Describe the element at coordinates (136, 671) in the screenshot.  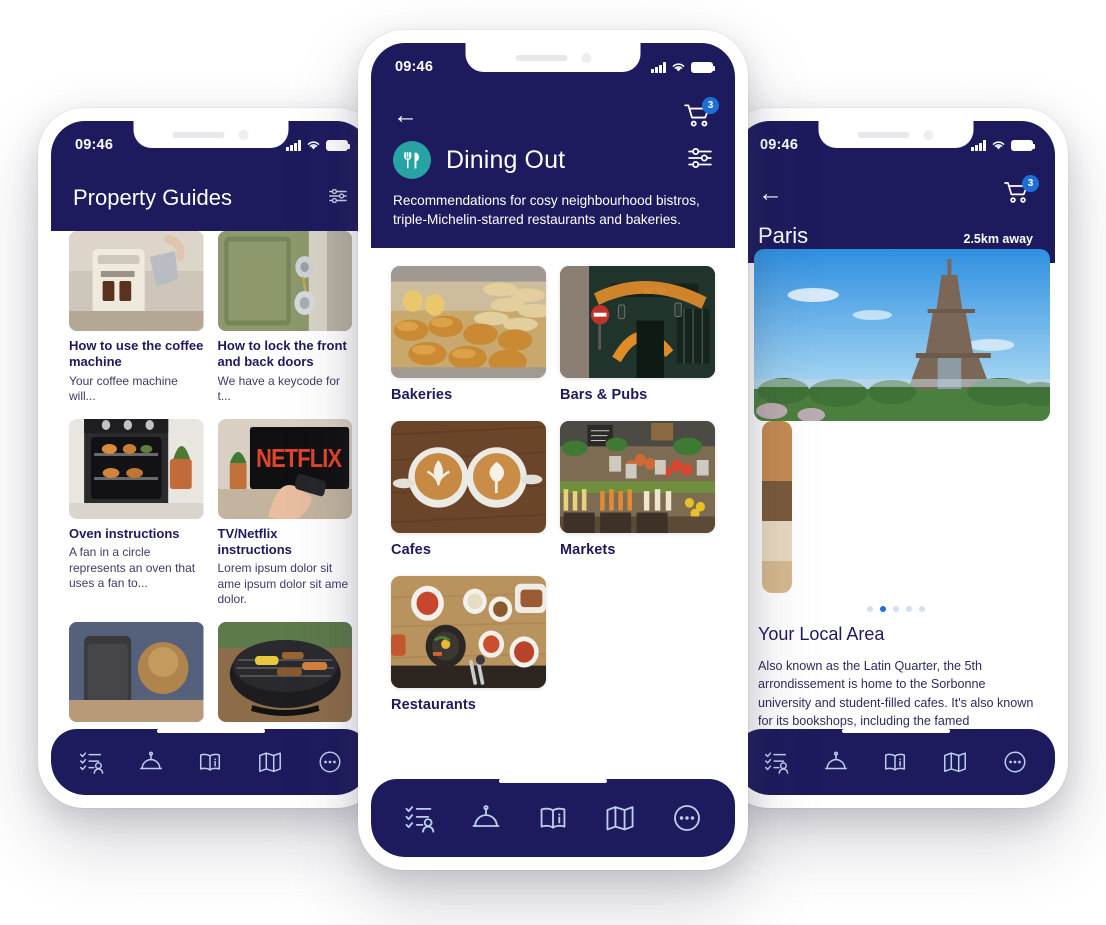
I see `speaker-photo` at that location.